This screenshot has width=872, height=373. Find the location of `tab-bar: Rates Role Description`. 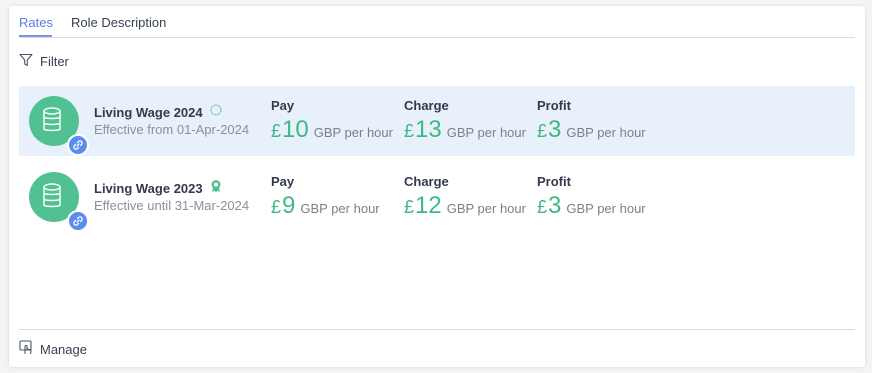

tab-bar: Rates Role Description is located at coordinates (437, 22).